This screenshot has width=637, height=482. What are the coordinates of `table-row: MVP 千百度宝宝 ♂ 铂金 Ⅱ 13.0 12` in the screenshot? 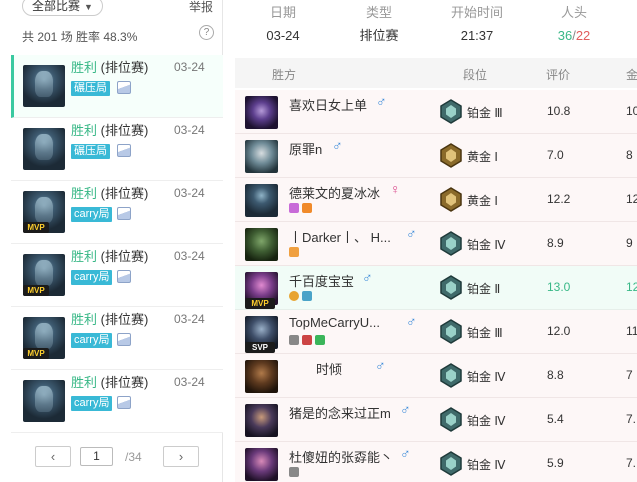 It's located at (436, 288).